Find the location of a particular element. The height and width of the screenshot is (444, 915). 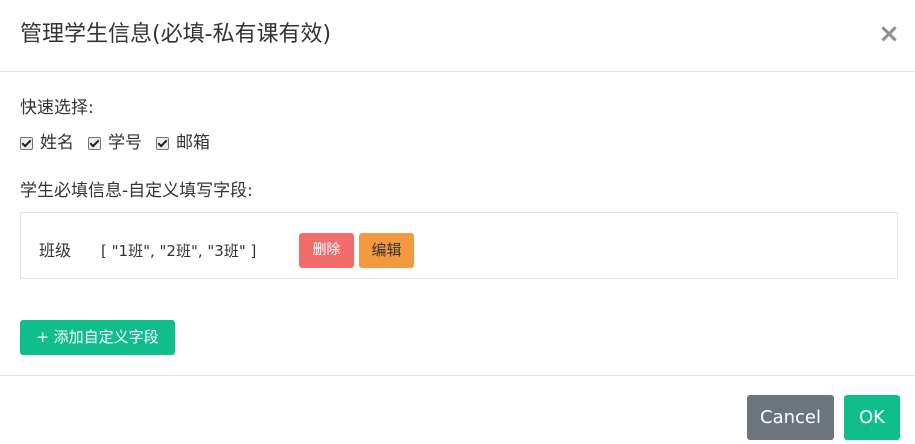

close-icon: × is located at coordinates (889, 34).